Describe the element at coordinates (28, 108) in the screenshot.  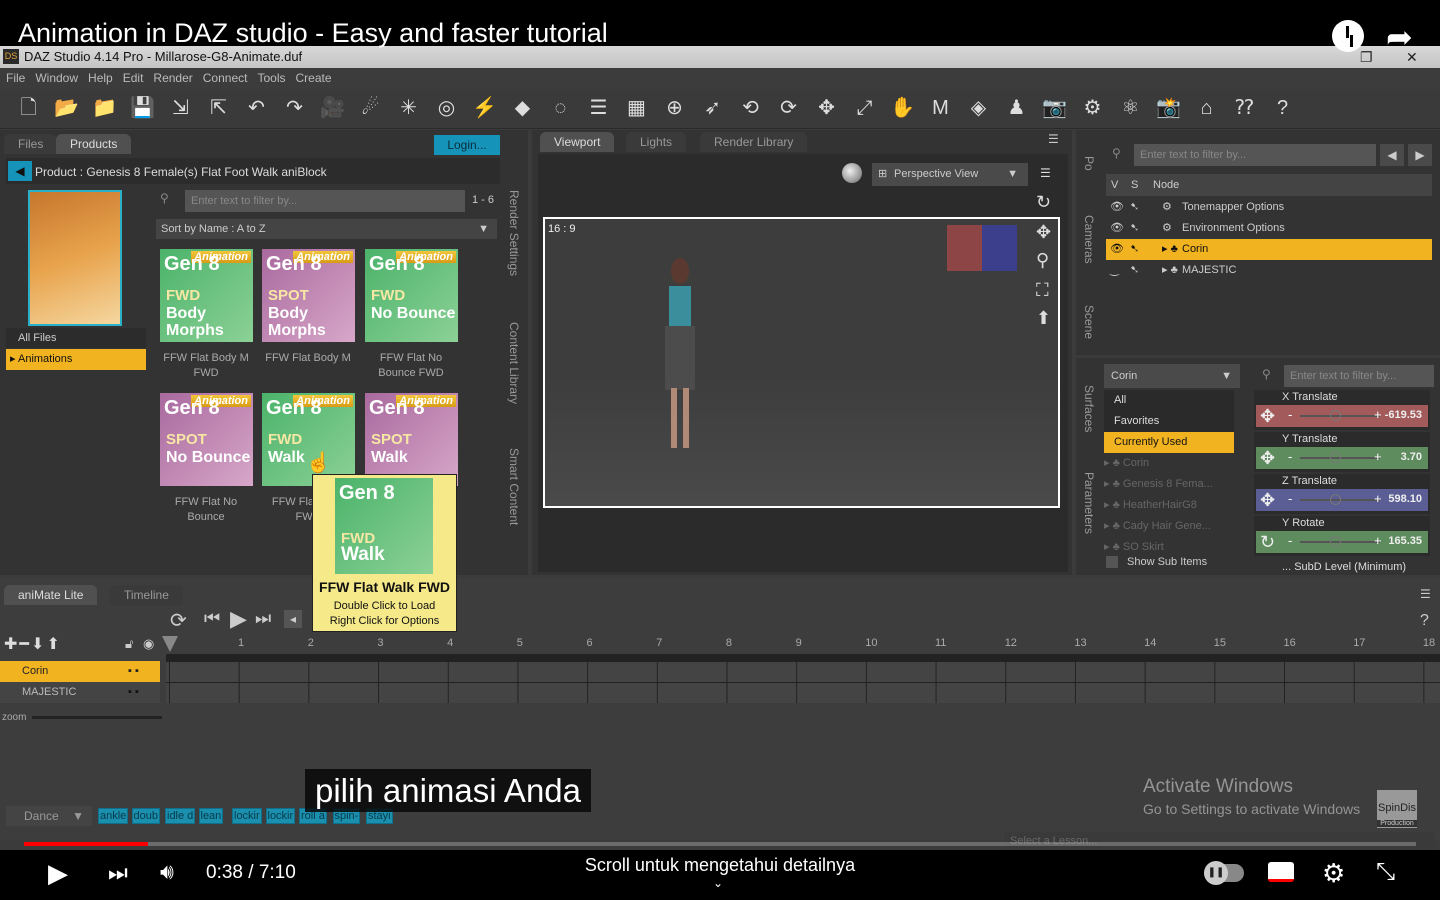
I see `new-file-icon: 🗋` at that location.